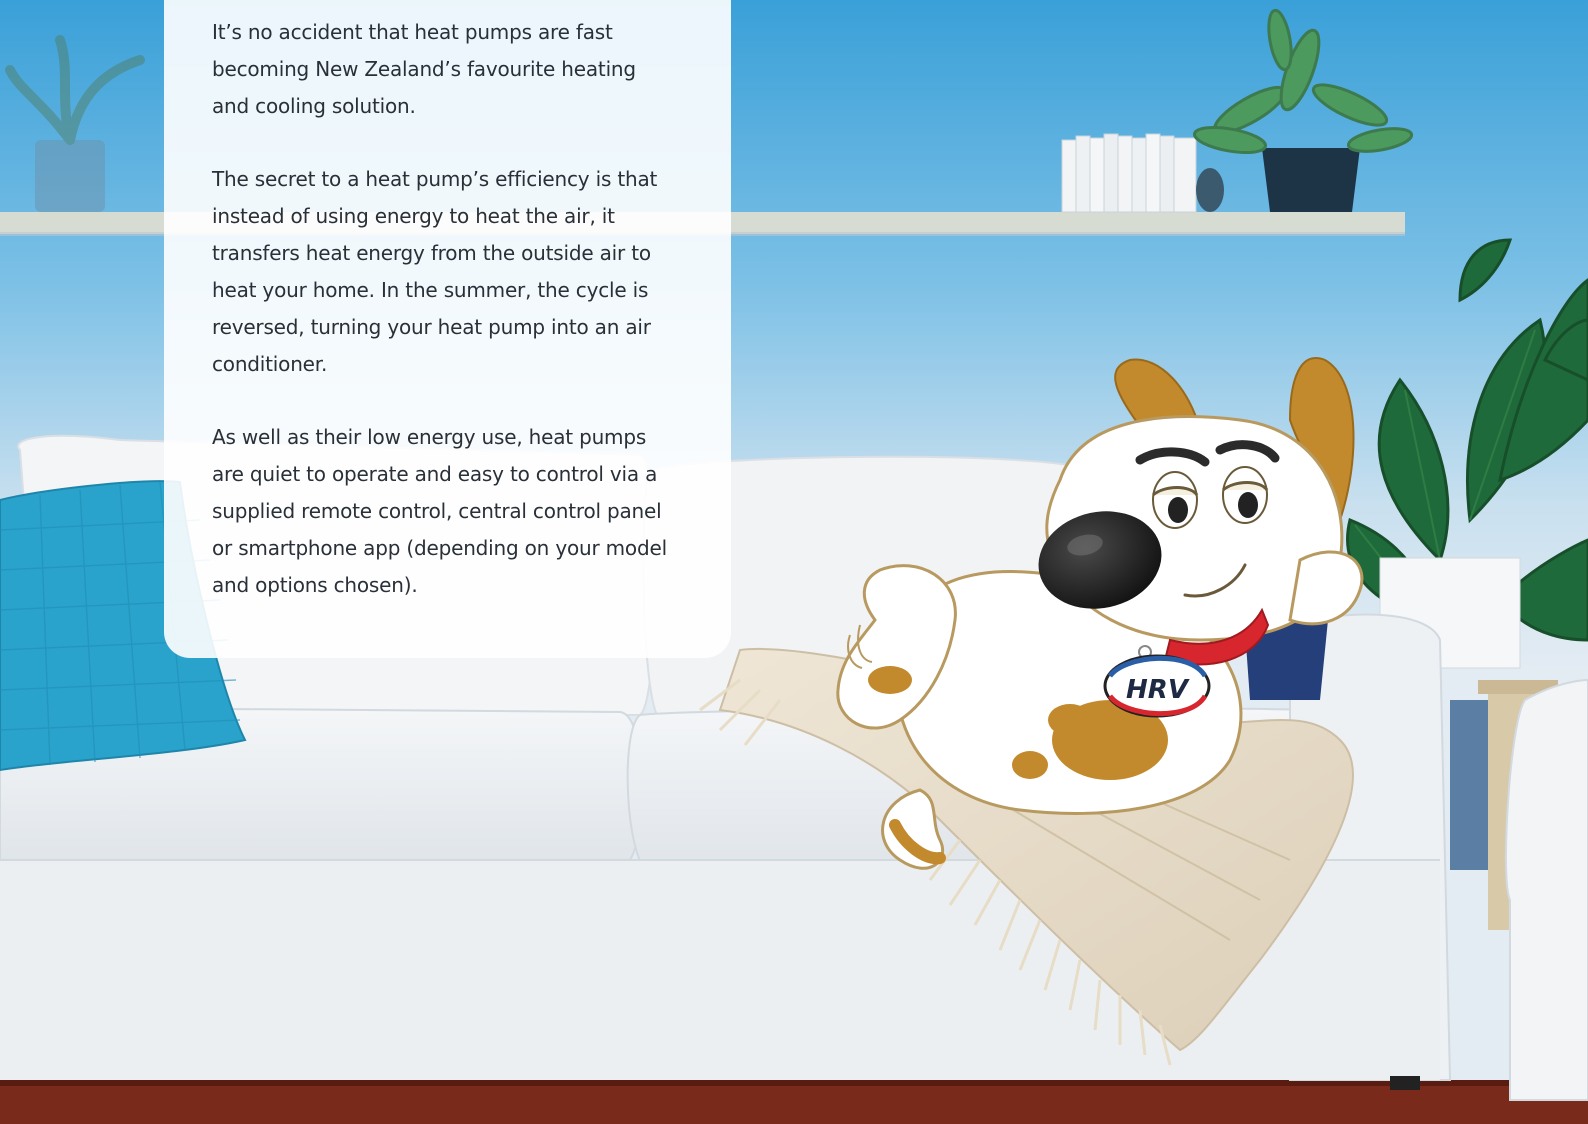 The image size is (1588, 1124). What do you see at coordinates (315, 585) in the screenshot?
I see `text-line: and options chosen).` at bounding box center [315, 585].